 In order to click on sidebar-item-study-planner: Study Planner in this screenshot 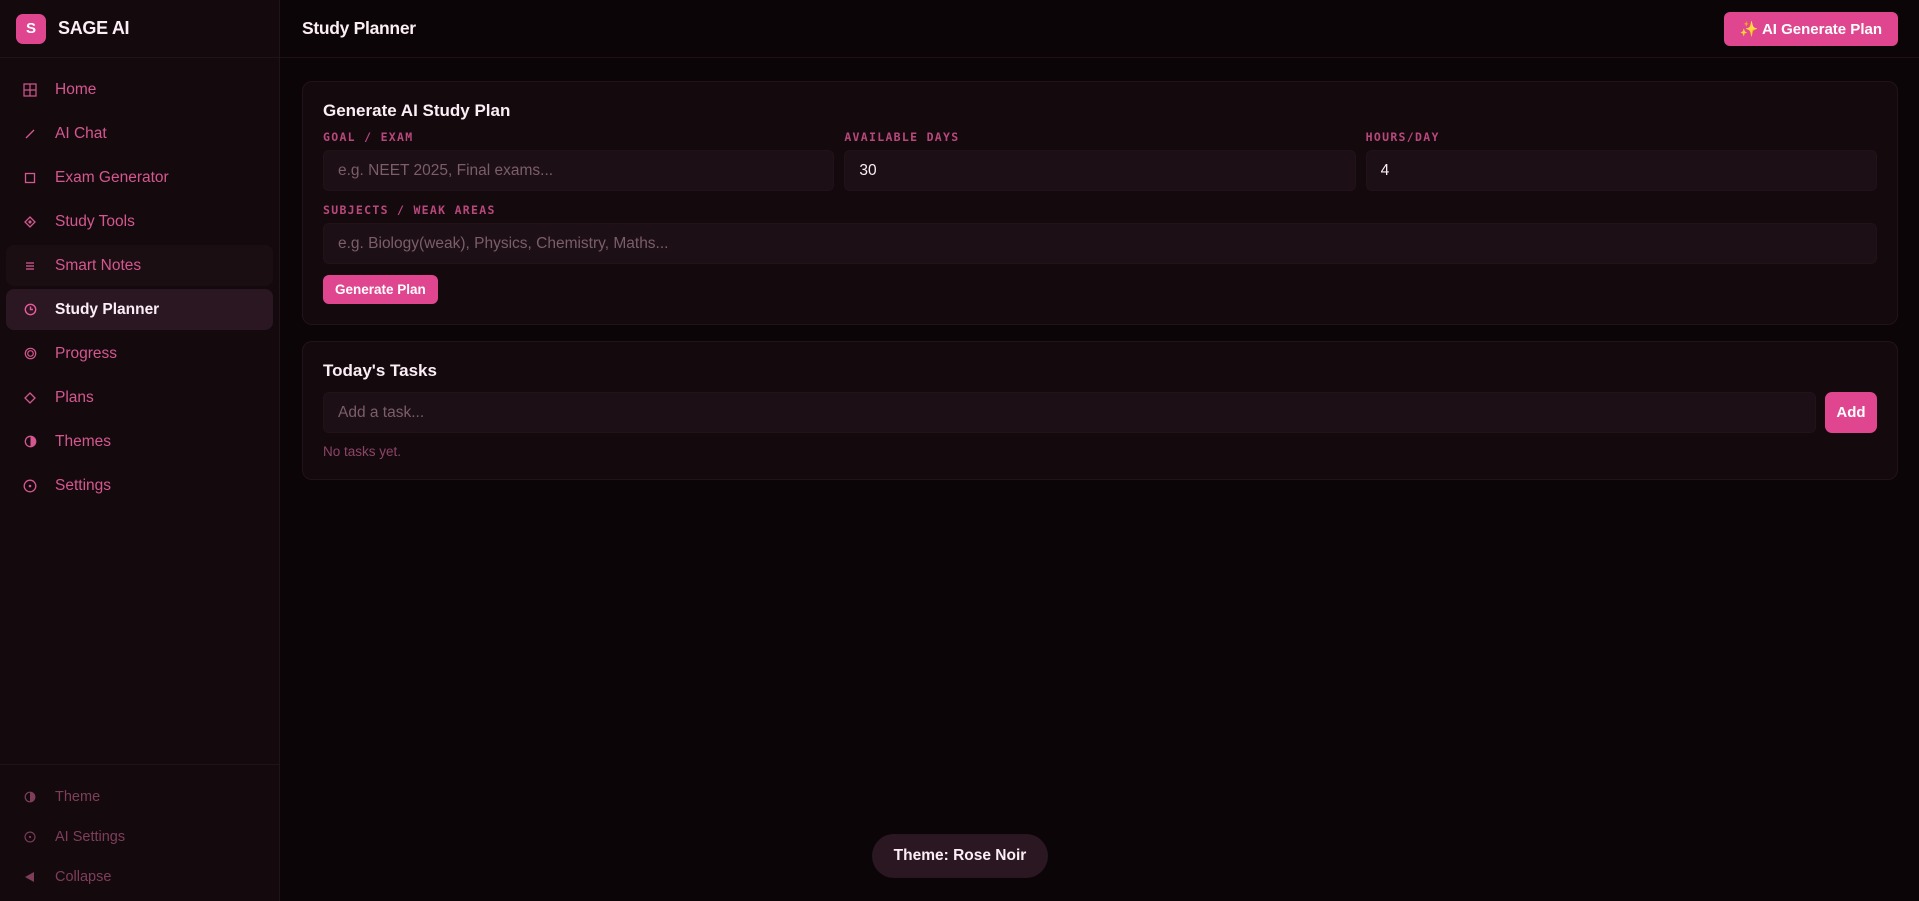, I will do `click(139, 309)`.